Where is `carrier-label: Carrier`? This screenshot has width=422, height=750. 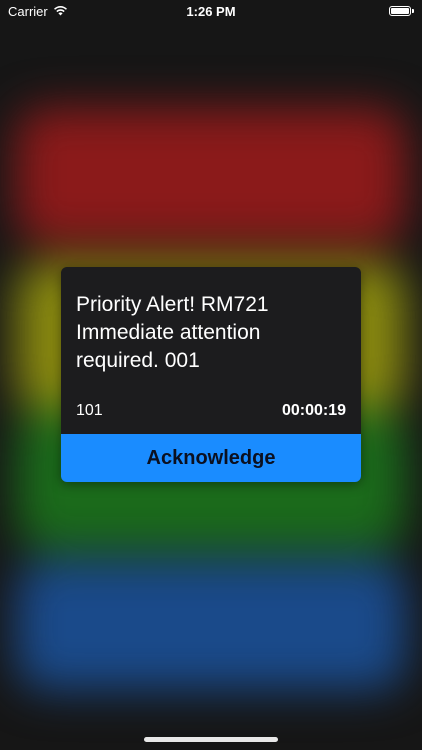
carrier-label: Carrier is located at coordinates (28, 11).